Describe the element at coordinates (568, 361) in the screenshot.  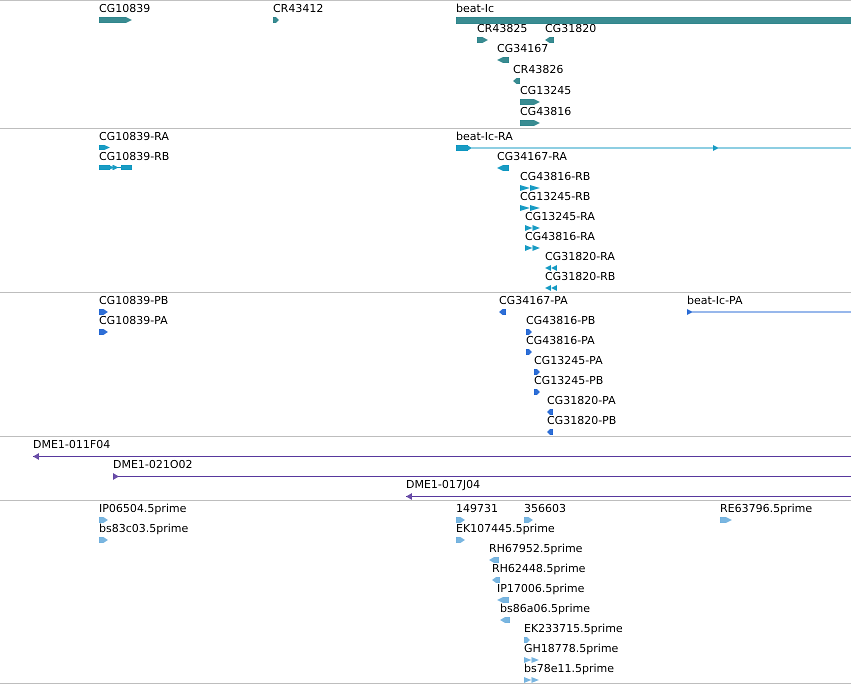
I see `feature-label: CG13245-PA` at that location.